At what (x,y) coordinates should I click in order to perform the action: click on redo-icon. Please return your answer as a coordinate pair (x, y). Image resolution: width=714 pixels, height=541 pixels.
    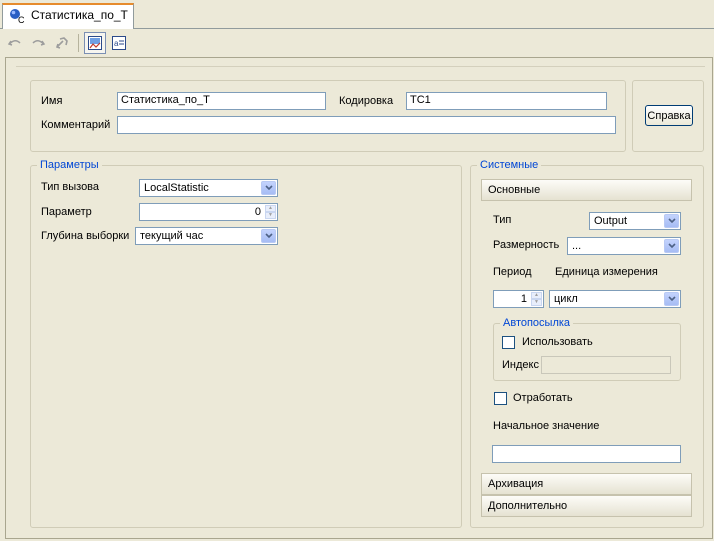
    Looking at the image, I should click on (39, 43).